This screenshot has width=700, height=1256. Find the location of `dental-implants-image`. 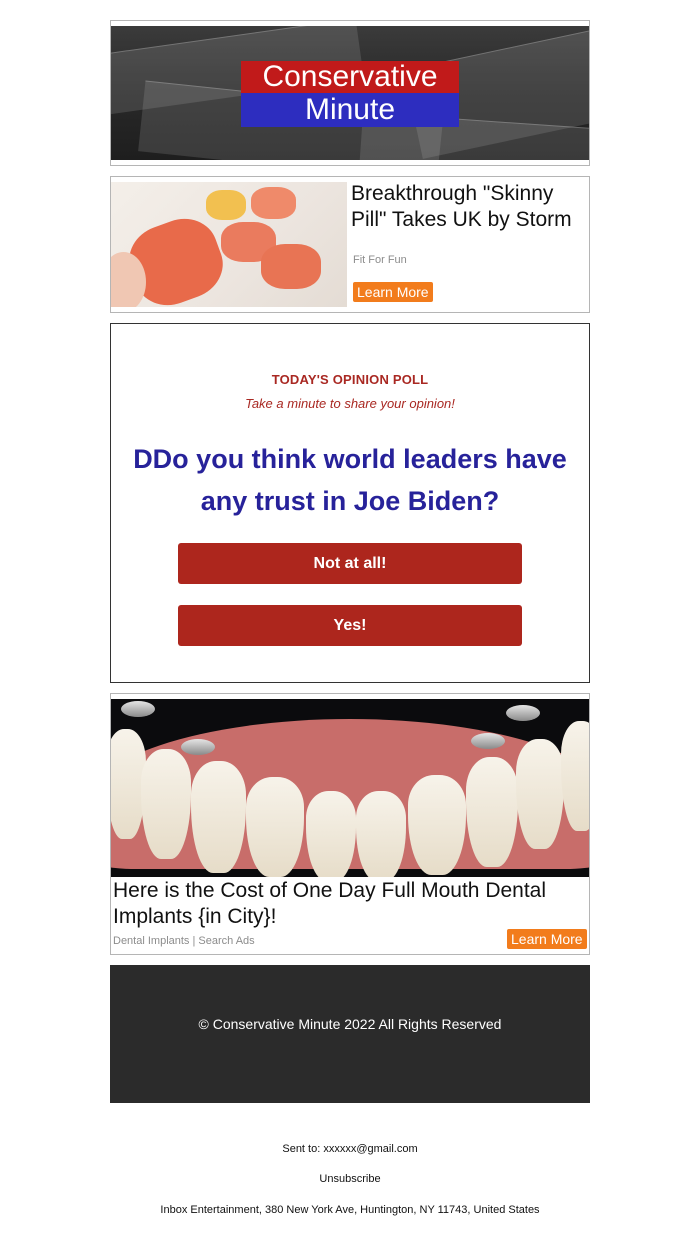

dental-implants-image is located at coordinates (350, 788).